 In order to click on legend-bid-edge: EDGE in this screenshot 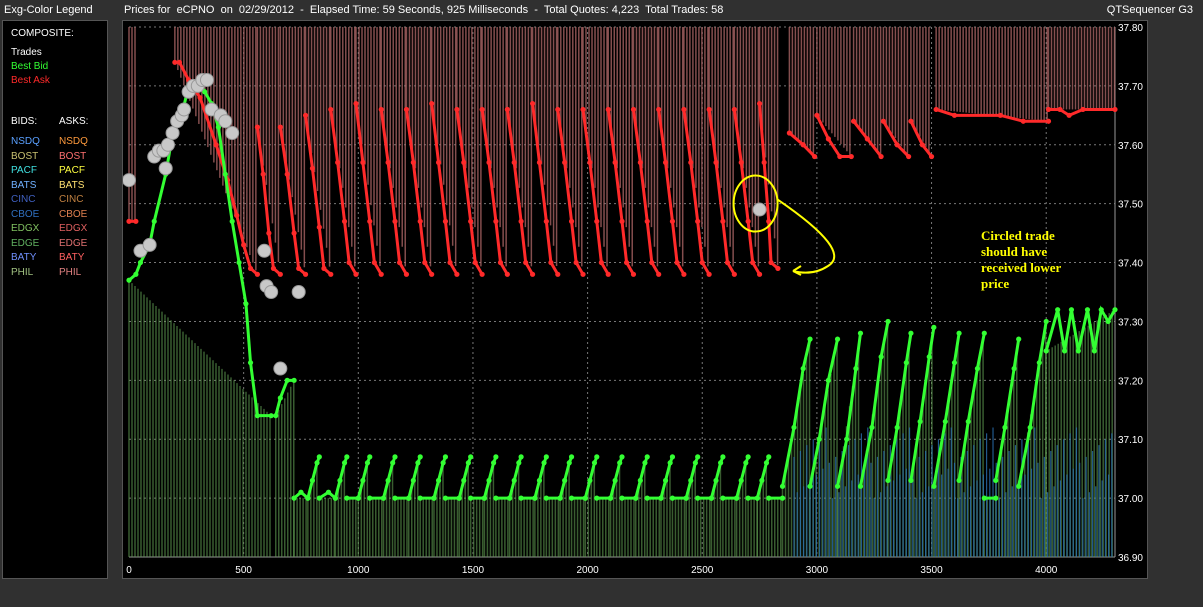, I will do `click(25, 243)`.